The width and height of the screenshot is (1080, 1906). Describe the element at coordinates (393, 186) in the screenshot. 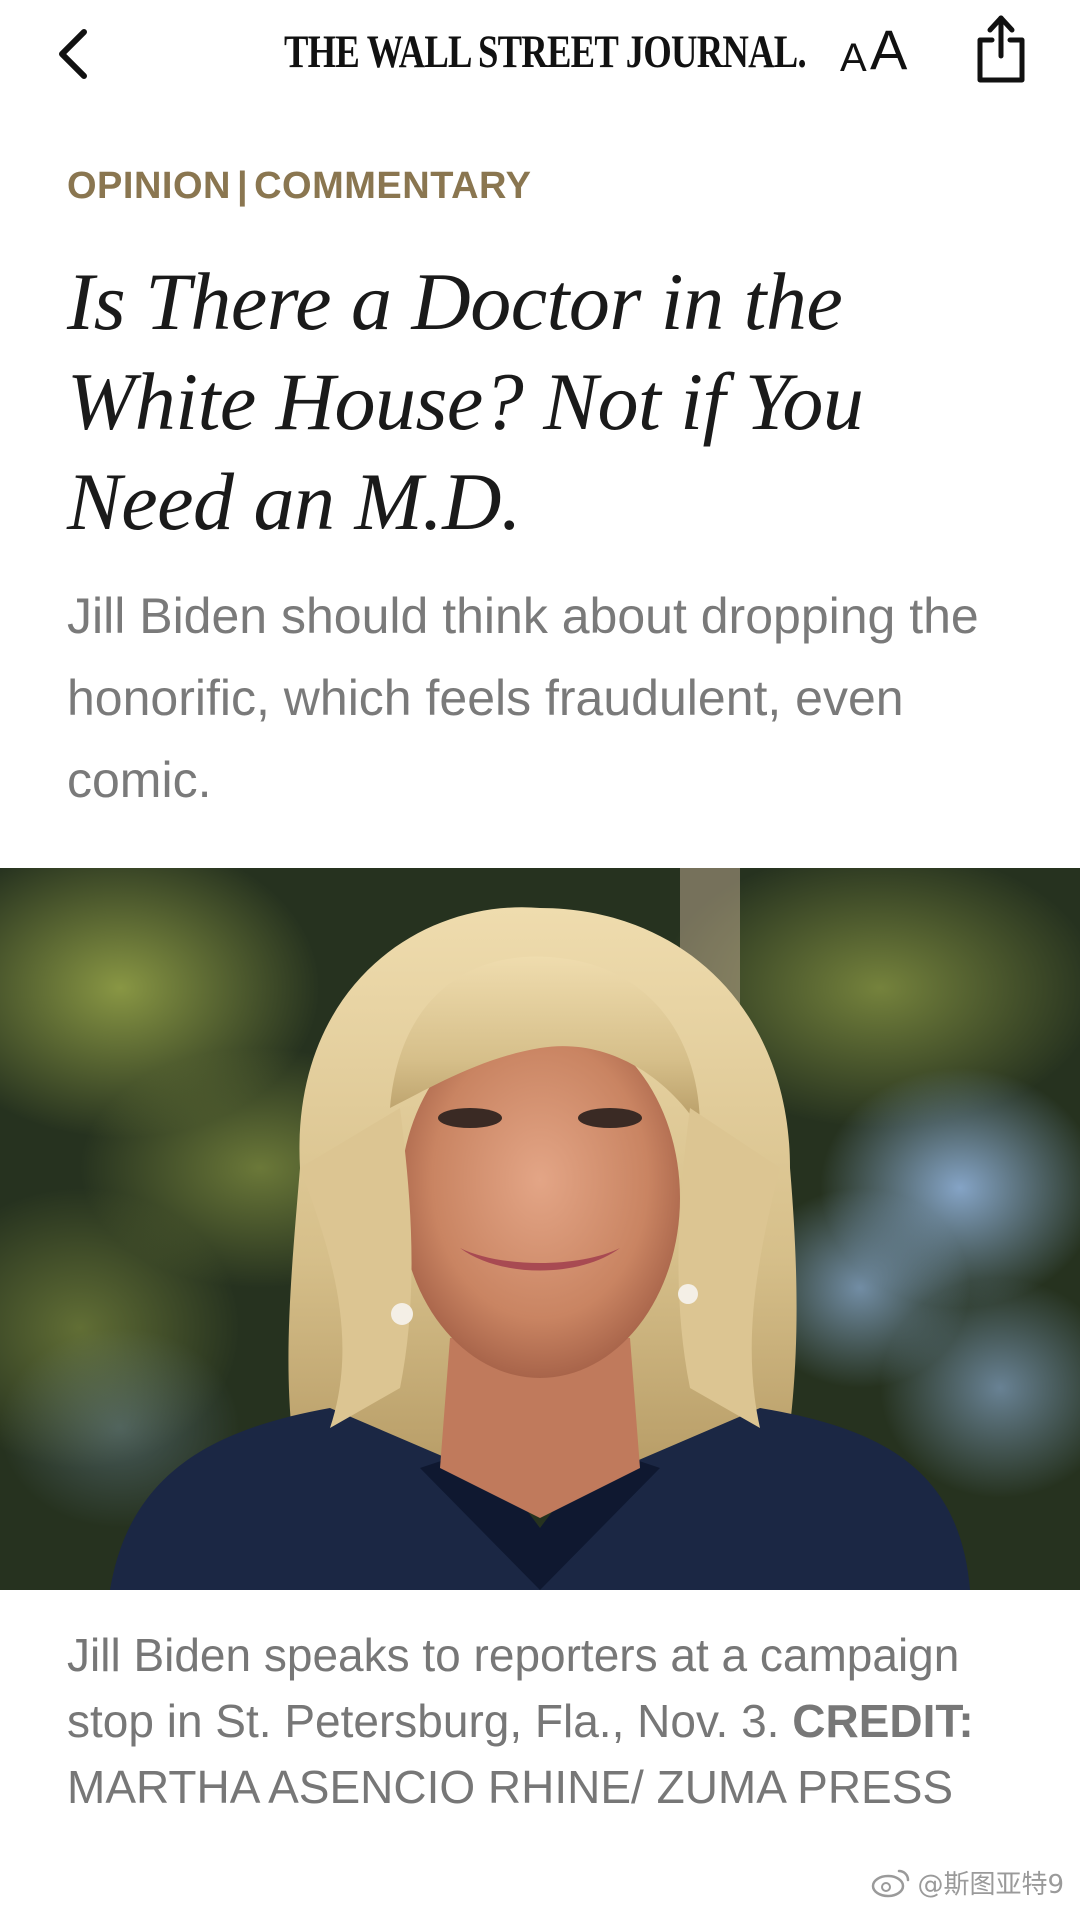

I see `subsection-label: COMMENTARY` at that location.